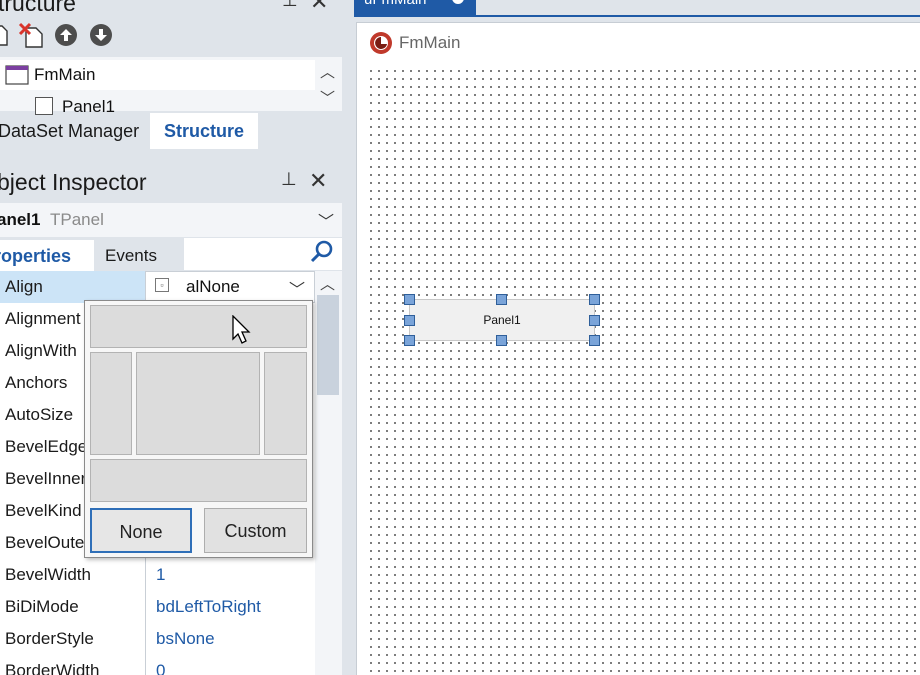  Describe the element at coordinates (322, 252) in the screenshot. I see `search-icon` at that location.